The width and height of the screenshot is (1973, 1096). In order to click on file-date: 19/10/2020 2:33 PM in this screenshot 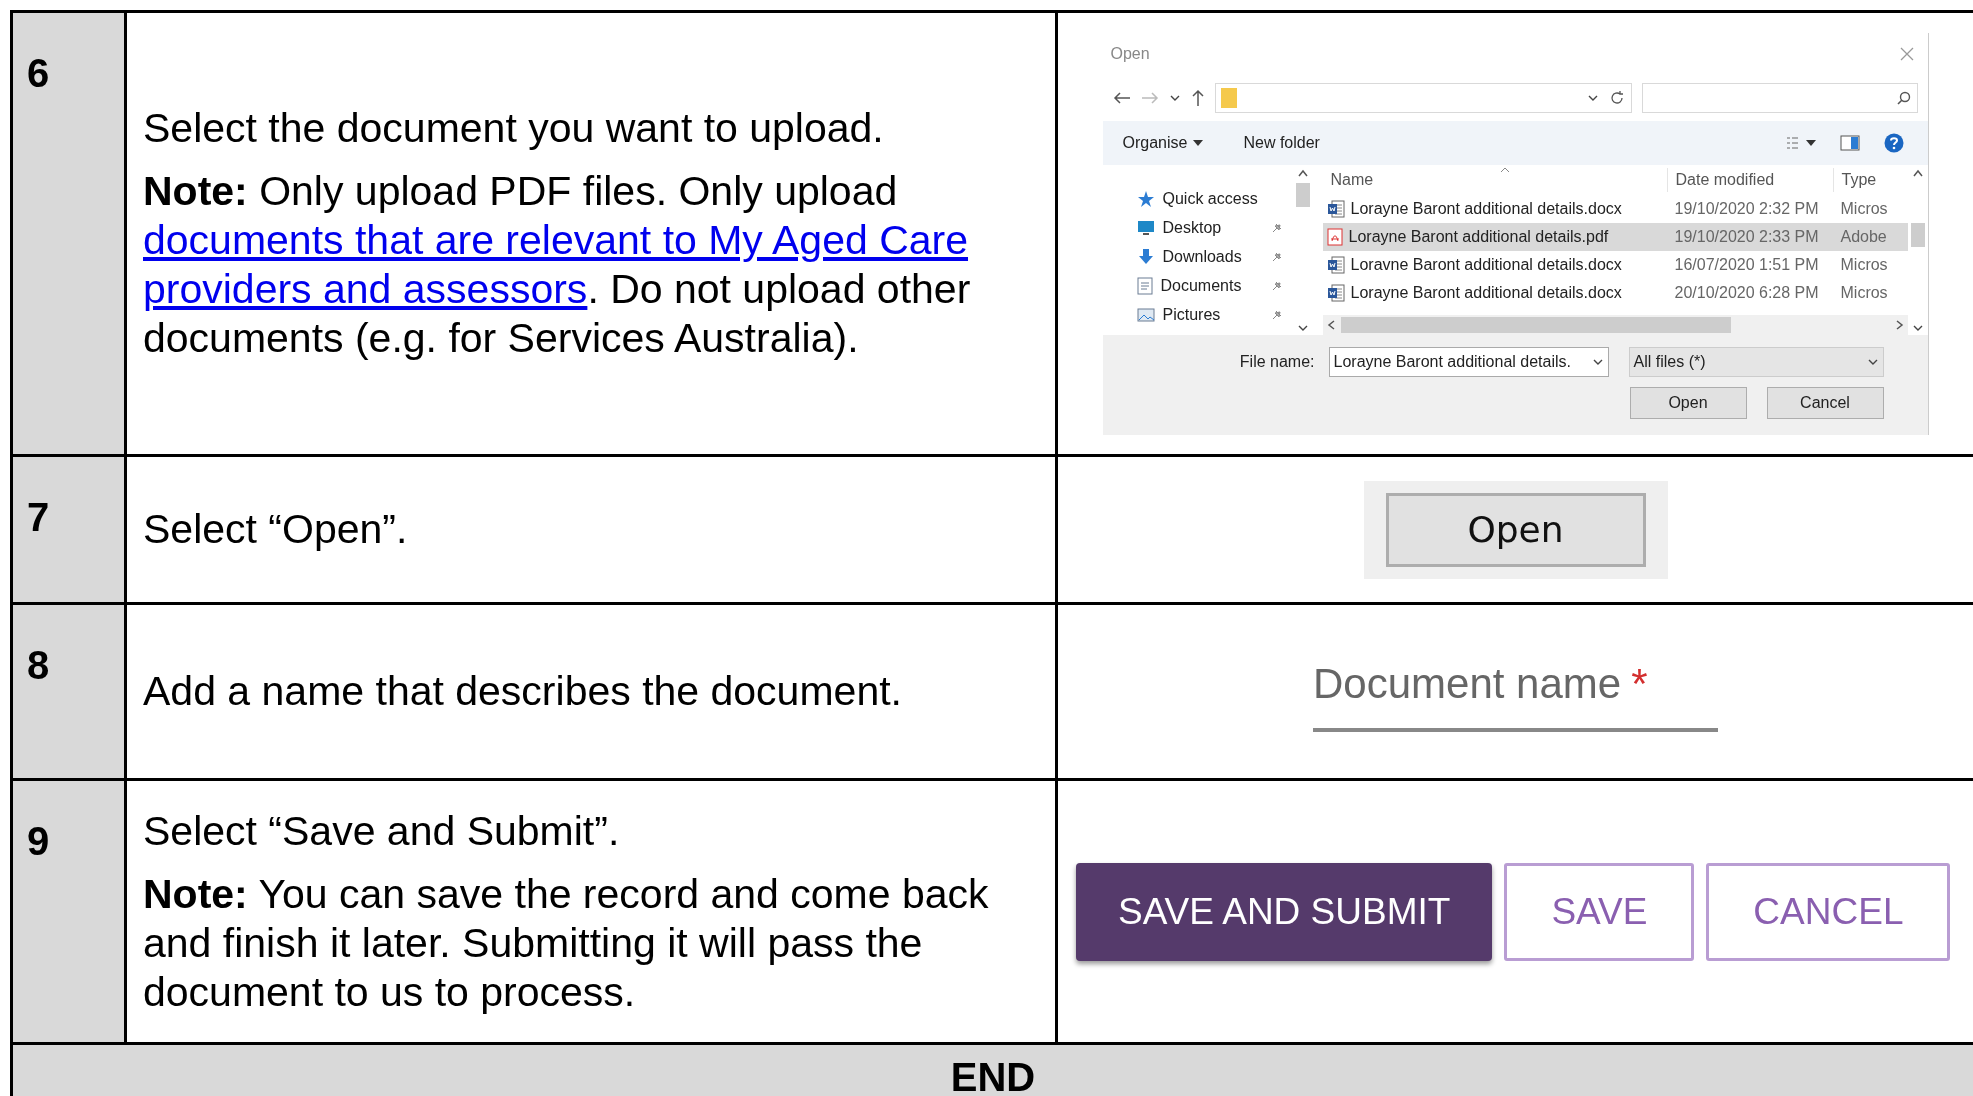, I will do `click(1746, 236)`.